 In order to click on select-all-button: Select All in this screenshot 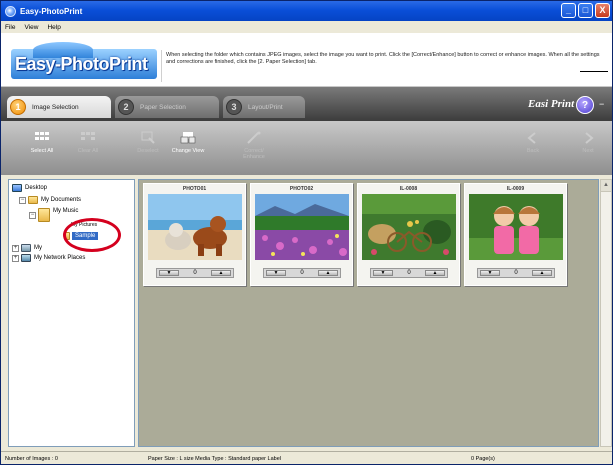, I will do `click(42, 142)`.